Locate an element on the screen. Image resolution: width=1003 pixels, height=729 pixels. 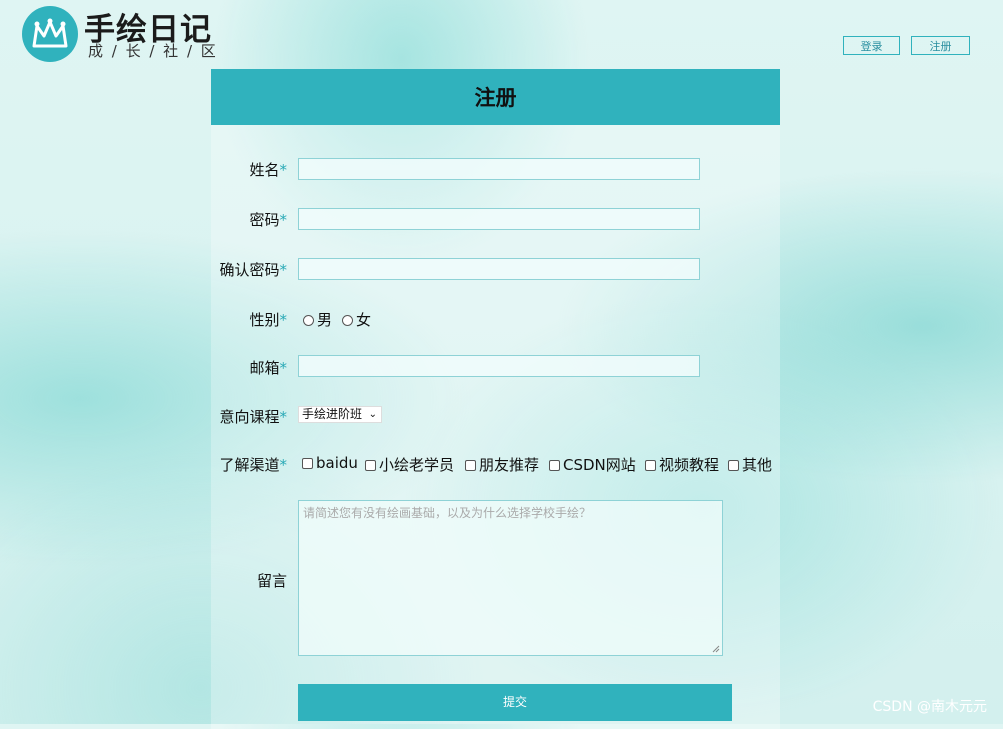
email-label: 邮箱* is located at coordinates (268, 368).